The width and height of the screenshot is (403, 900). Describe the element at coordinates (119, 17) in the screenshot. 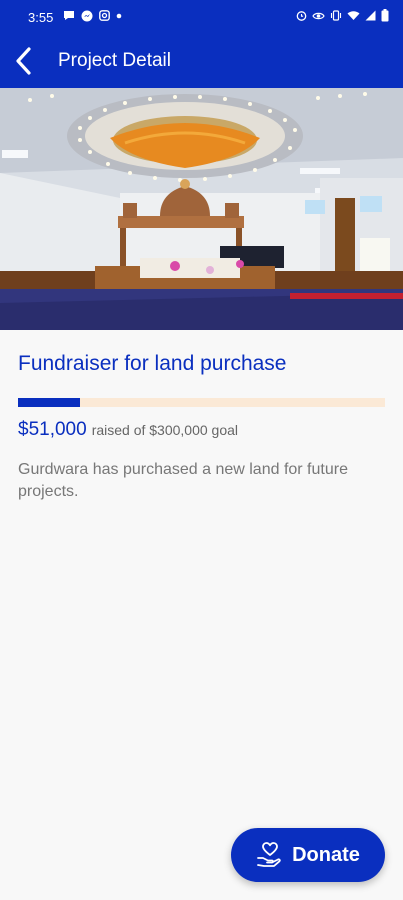

I see `dot-icon` at that location.